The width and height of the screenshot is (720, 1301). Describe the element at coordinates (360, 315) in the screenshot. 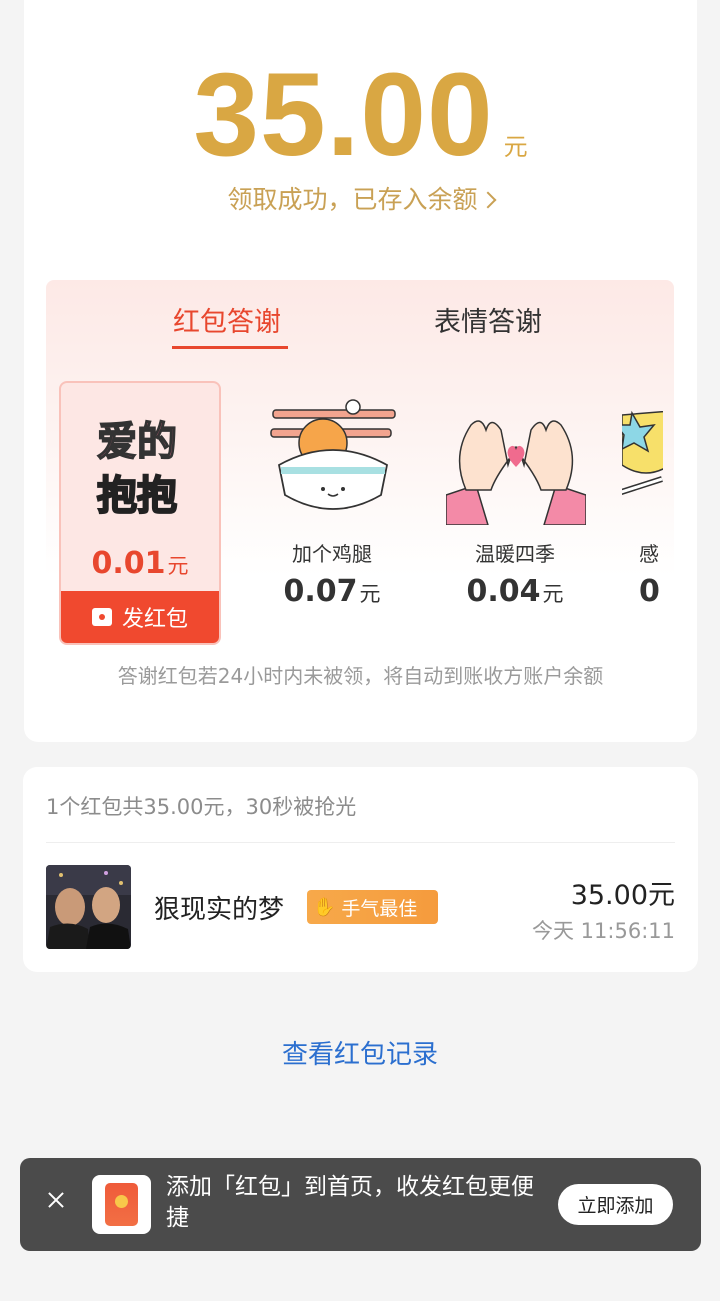

I see `thanks-tabs: 红包答谢 表情答谢` at that location.